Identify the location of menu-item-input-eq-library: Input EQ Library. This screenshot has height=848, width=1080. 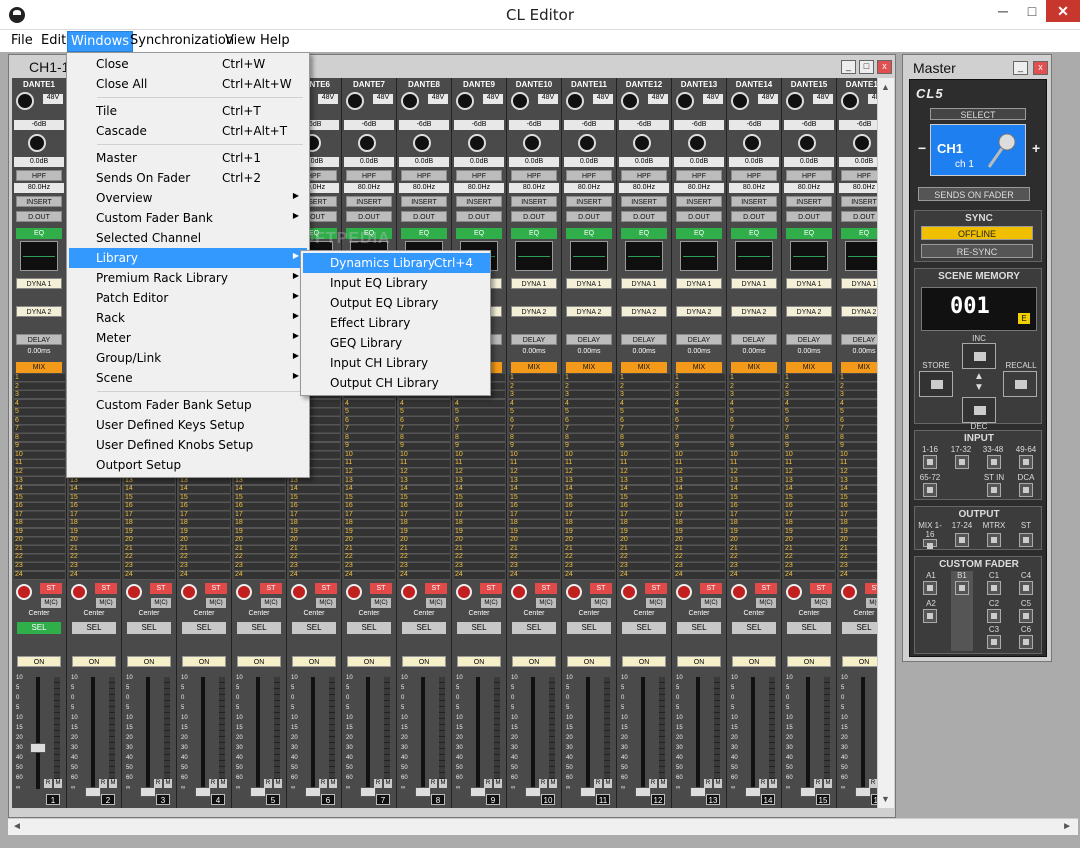
(396, 283).